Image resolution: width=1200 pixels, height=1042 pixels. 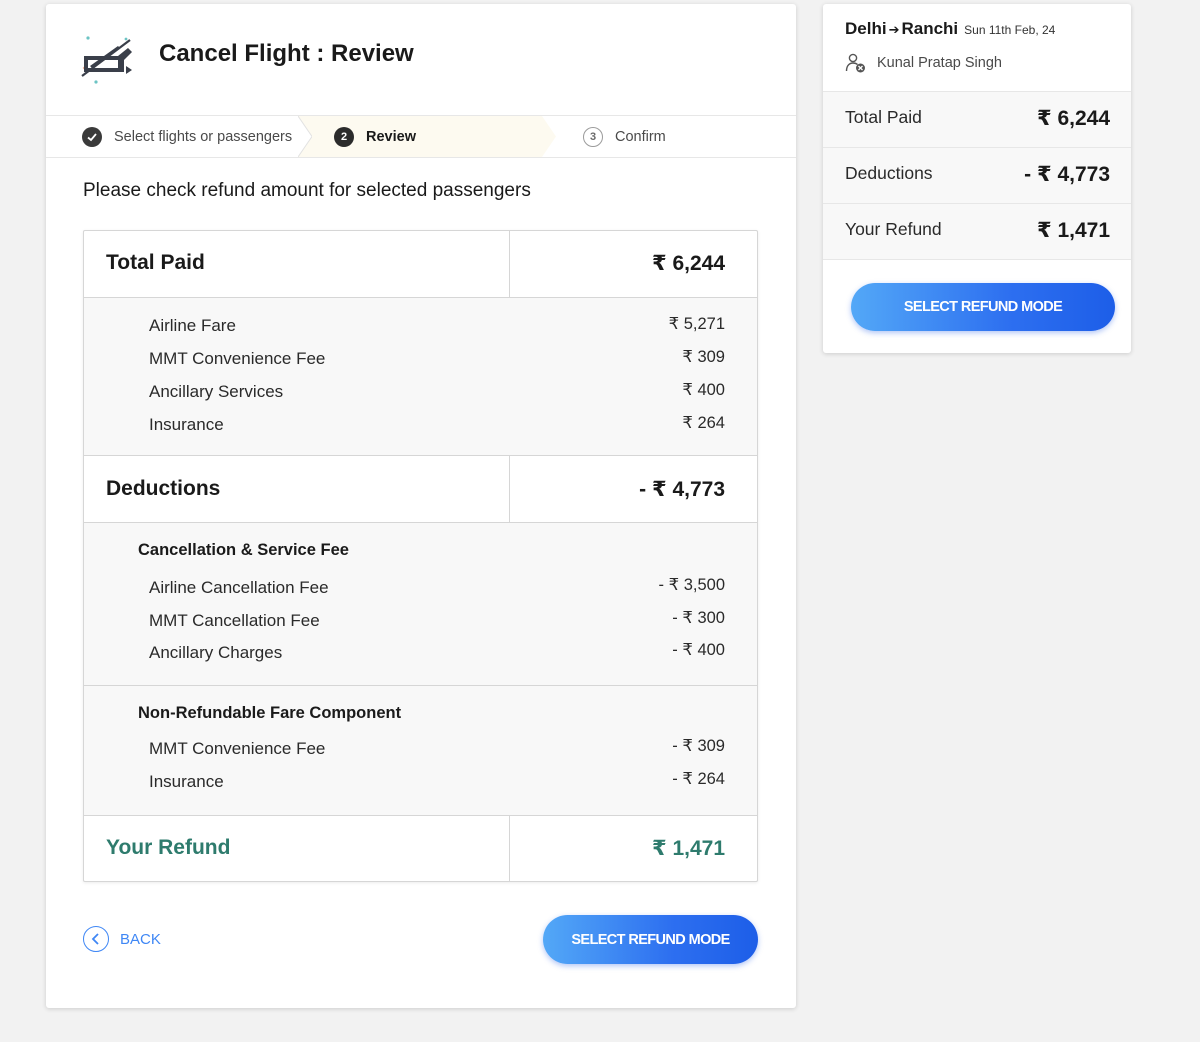 I want to click on list-item-amount: - ₹ 300, so click(x=698, y=618).